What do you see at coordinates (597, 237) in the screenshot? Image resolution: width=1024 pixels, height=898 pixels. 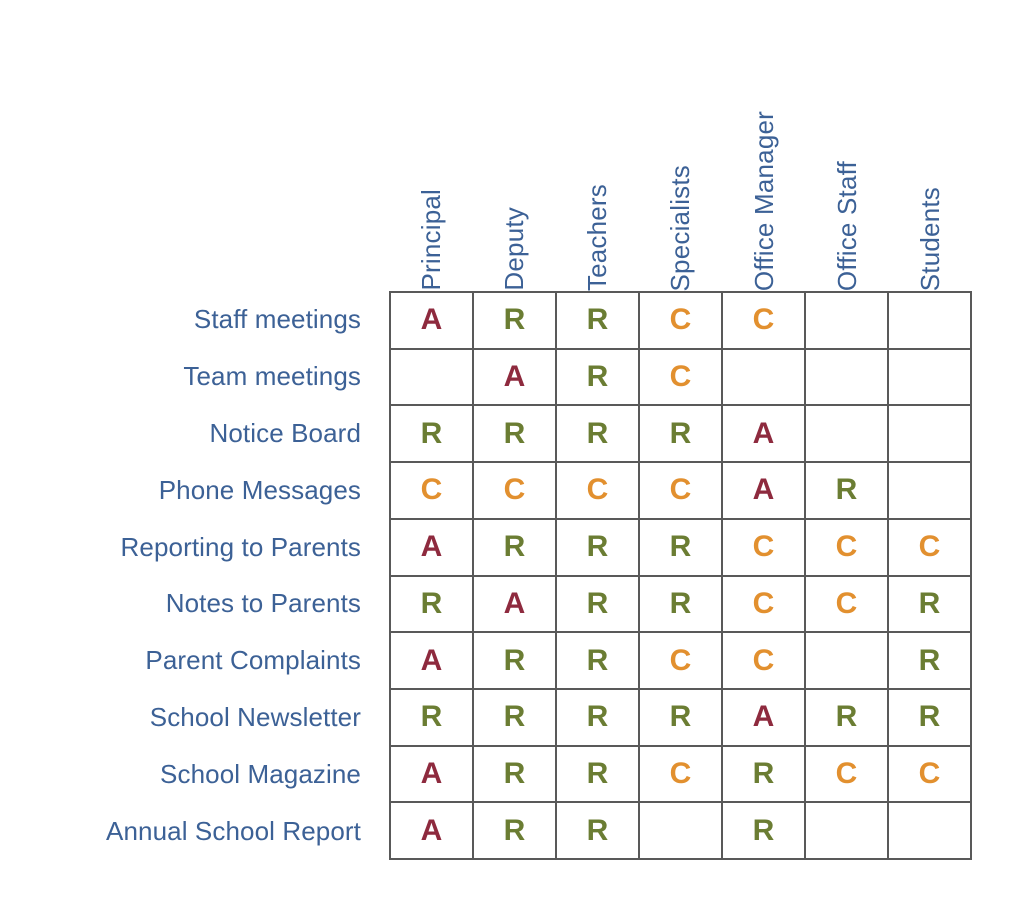 I see `column-header-label: Teachers` at bounding box center [597, 237].